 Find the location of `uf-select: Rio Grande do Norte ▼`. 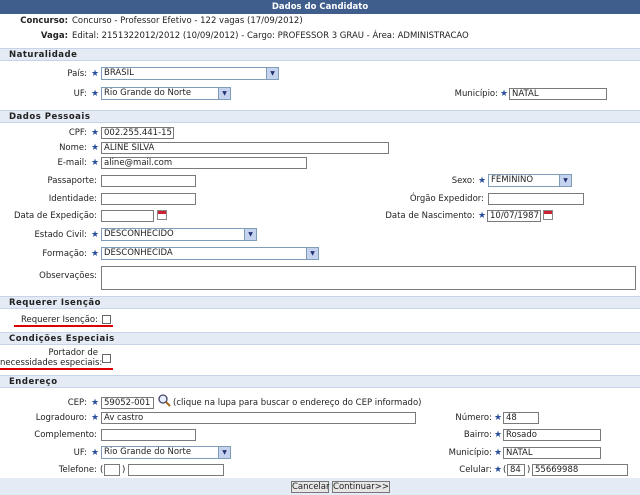

uf-select: Rio Grande do Norte ▼ is located at coordinates (166, 93).